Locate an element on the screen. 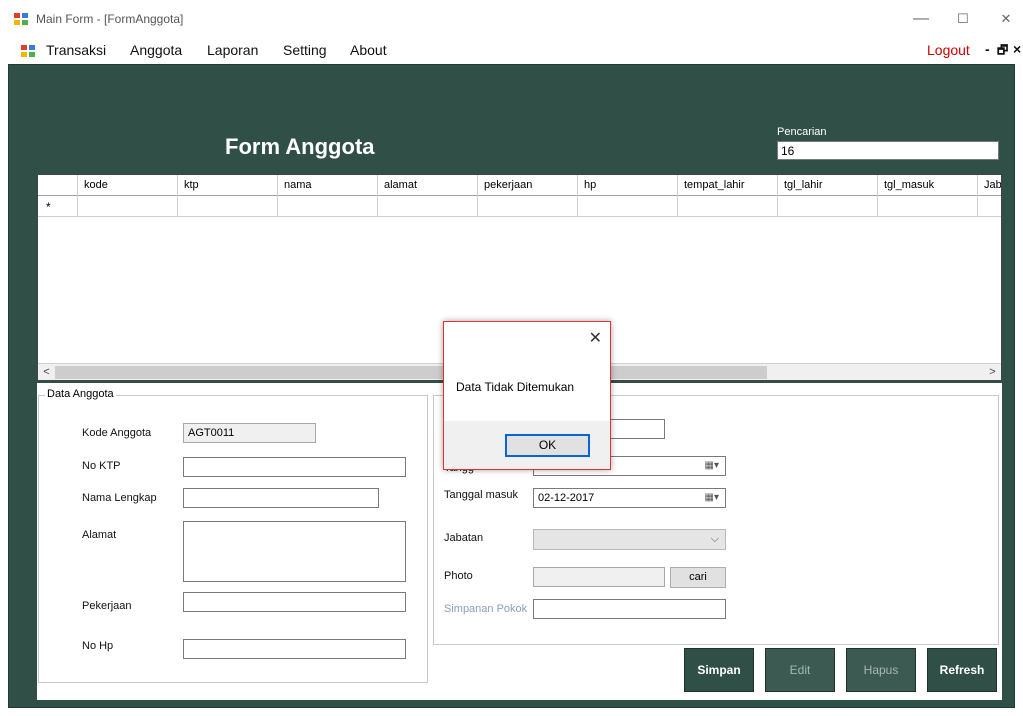 Image resolution: width=1023 pixels, height=716 pixels. dialog-footer: OK is located at coordinates (527, 445).